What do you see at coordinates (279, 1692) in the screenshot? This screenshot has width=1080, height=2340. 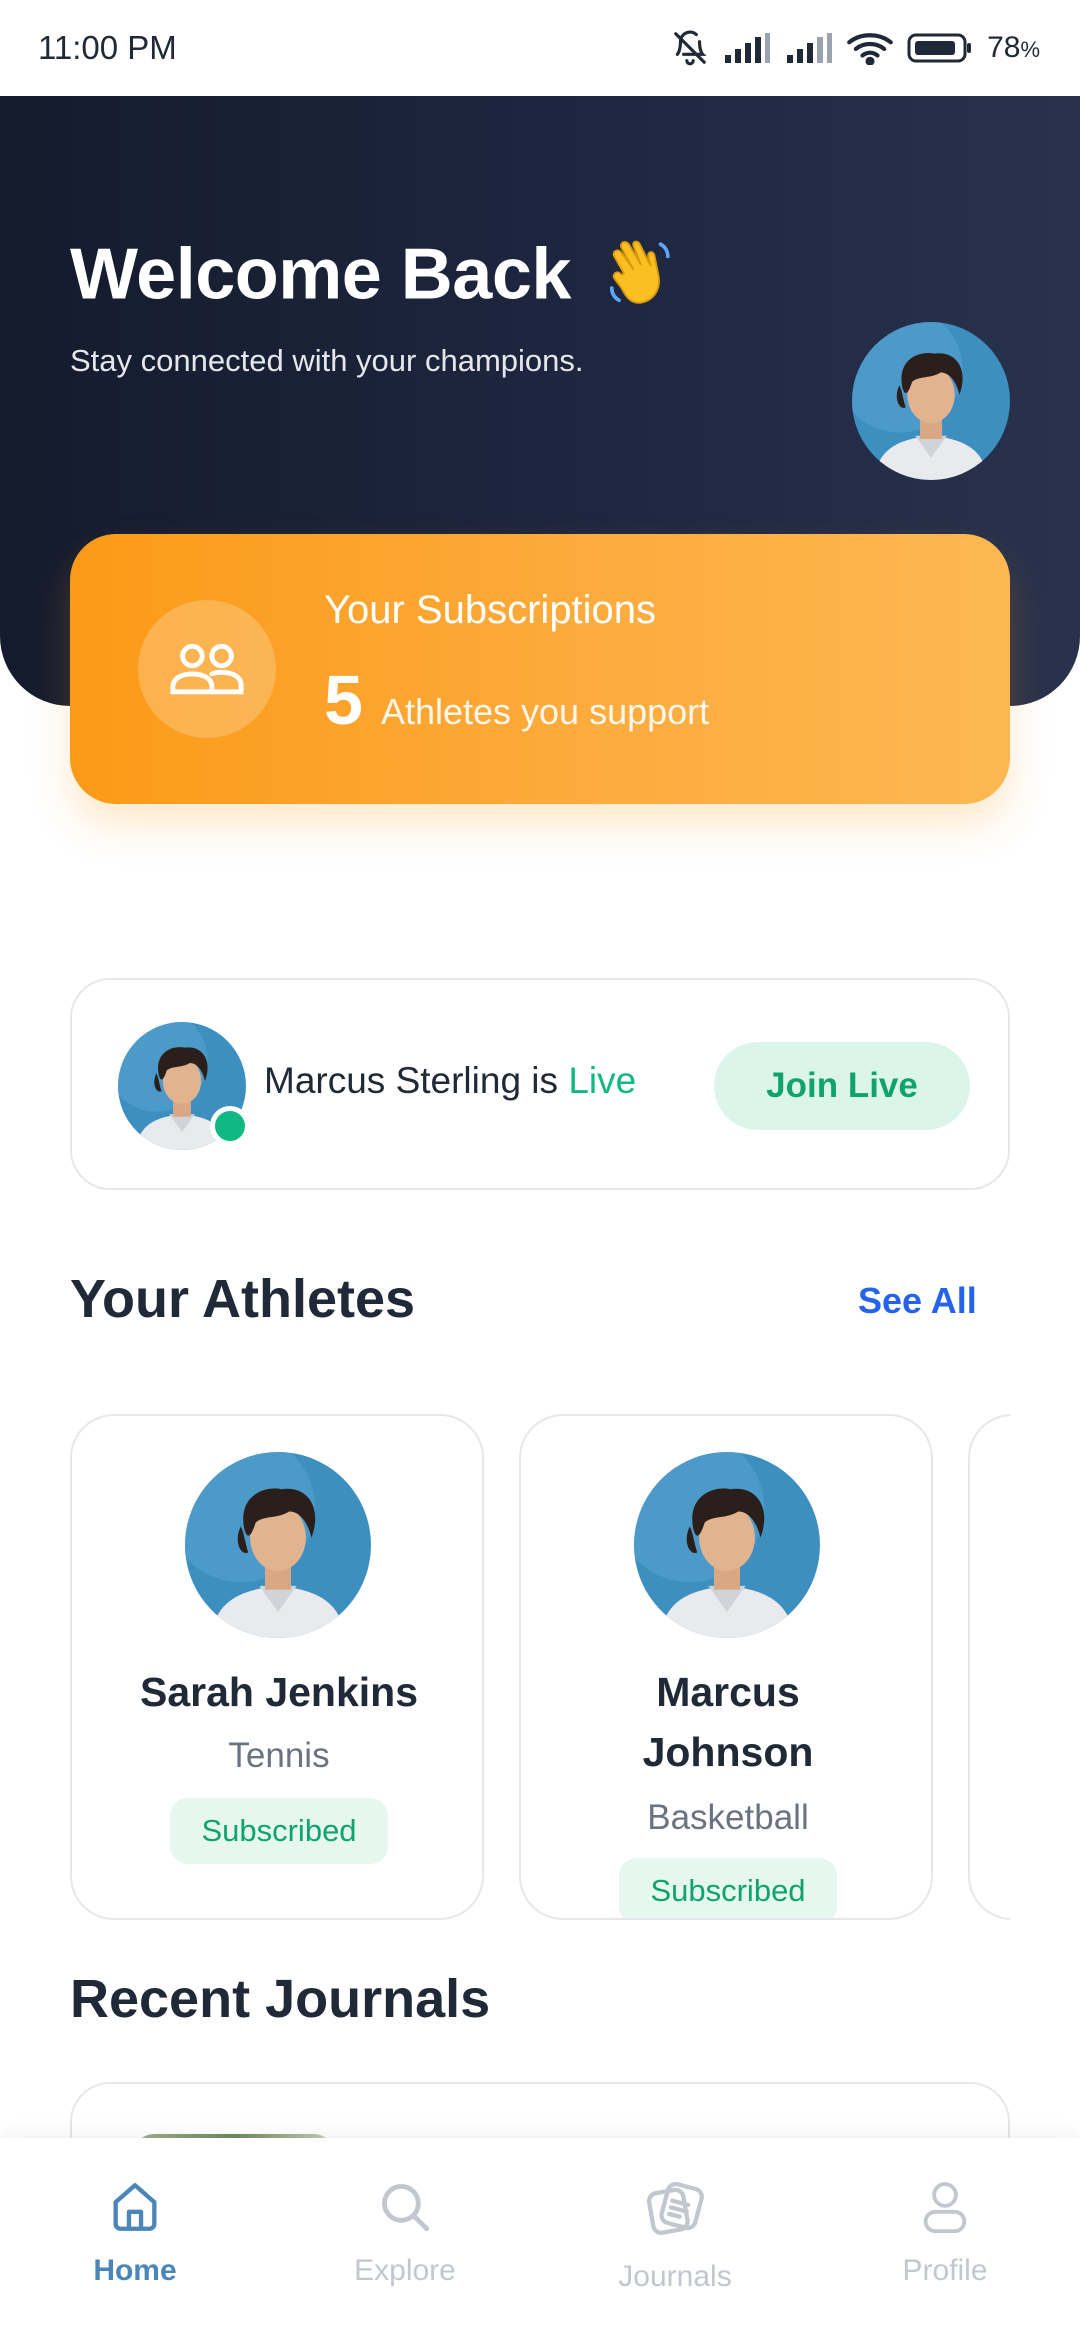 I see `athlete-name: Sarah Jenkins` at bounding box center [279, 1692].